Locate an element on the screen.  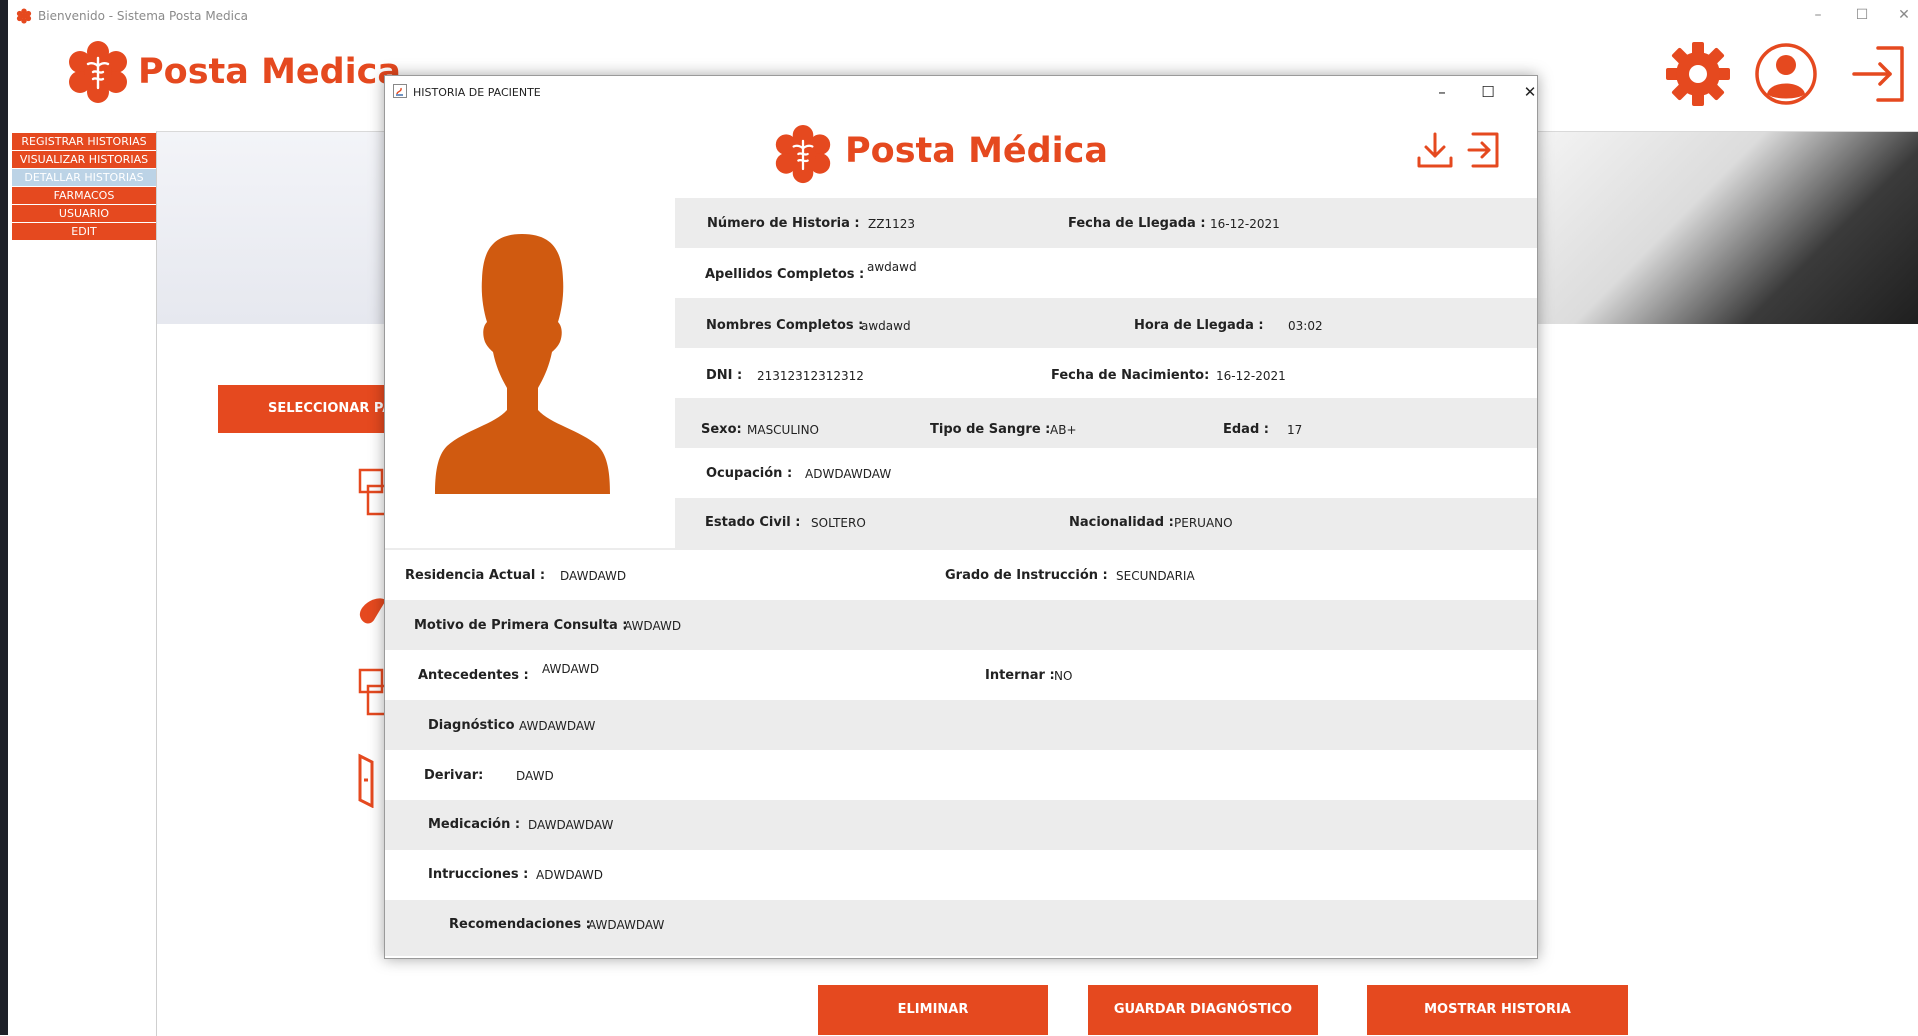
dialog-close-button: ✕ is located at coordinates (1530, 92).